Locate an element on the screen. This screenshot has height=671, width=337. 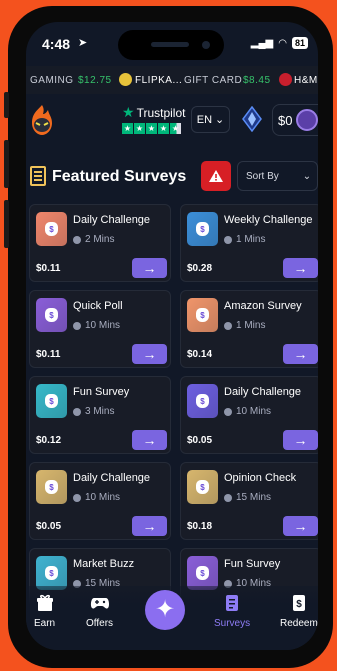
survey-card: $ Weekly Challenge 1 Mins $0.28 → is located at coordinates (249, 243).